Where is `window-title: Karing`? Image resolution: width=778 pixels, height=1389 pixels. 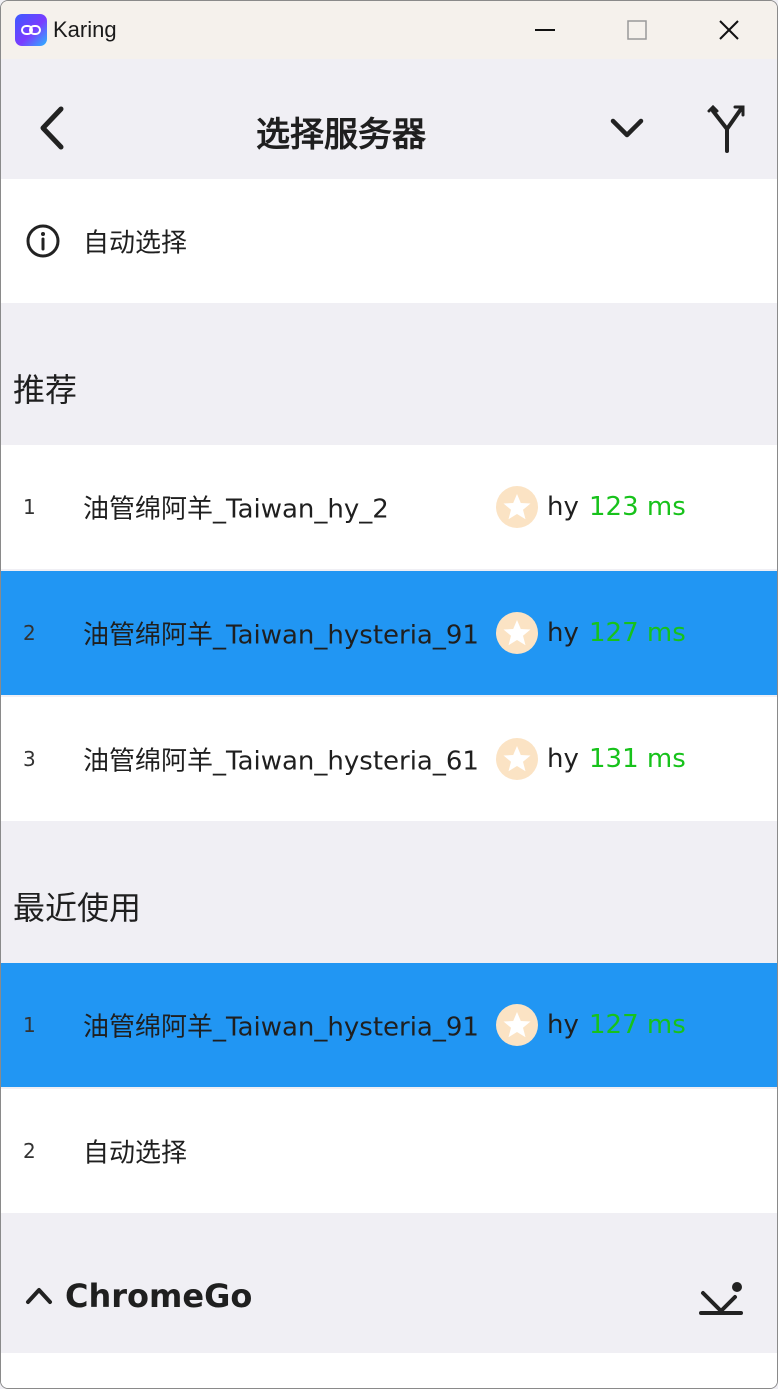 window-title: Karing is located at coordinates (85, 29).